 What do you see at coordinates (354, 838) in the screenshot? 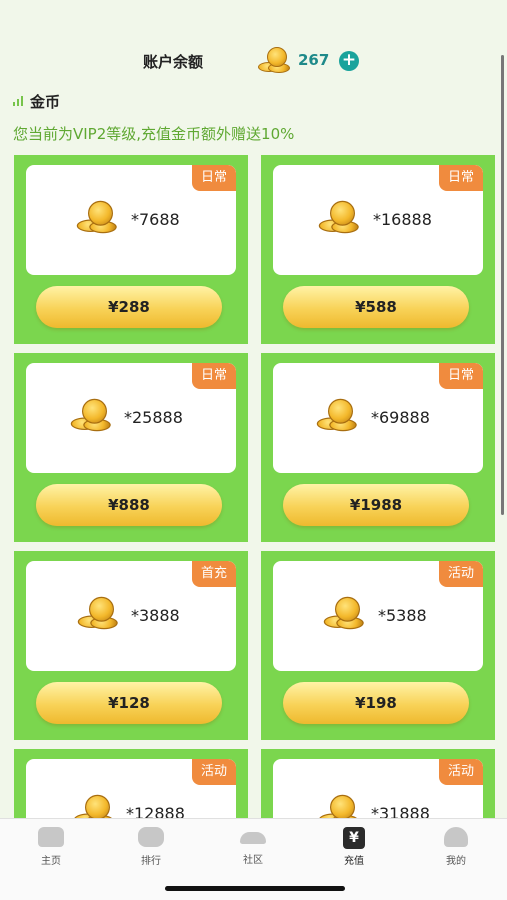
I see `recharge-icon: ¥` at bounding box center [354, 838].